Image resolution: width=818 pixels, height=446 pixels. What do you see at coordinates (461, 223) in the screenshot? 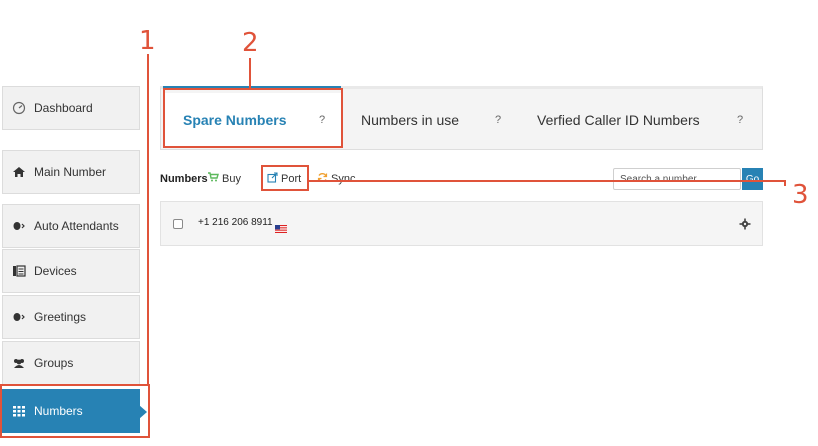
I see `table-row: +1 216 206 8911` at bounding box center [461, 223].